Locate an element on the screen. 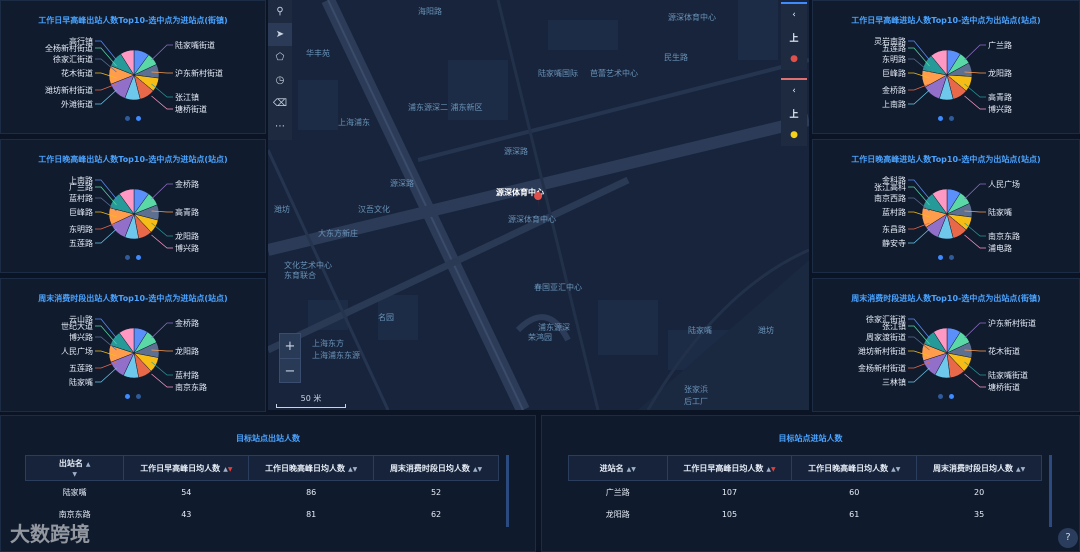 This screenshot has height=552, width=1080. table-row: 龙阳路 105 61 35 is located at coordinates (805, 514).